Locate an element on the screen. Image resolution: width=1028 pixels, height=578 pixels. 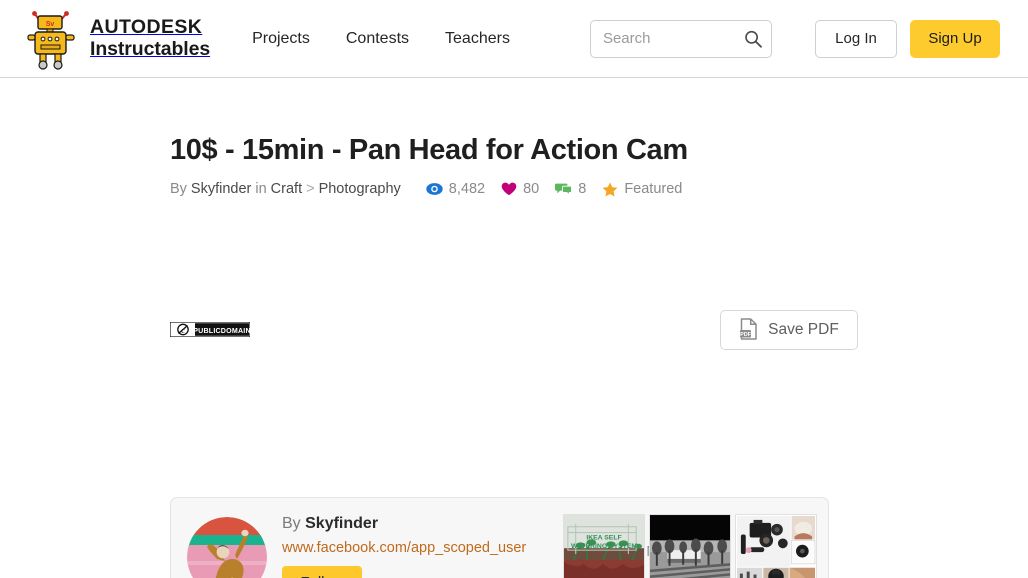
brand-line-instructables: Instructables is located at coordinates (150, 48).